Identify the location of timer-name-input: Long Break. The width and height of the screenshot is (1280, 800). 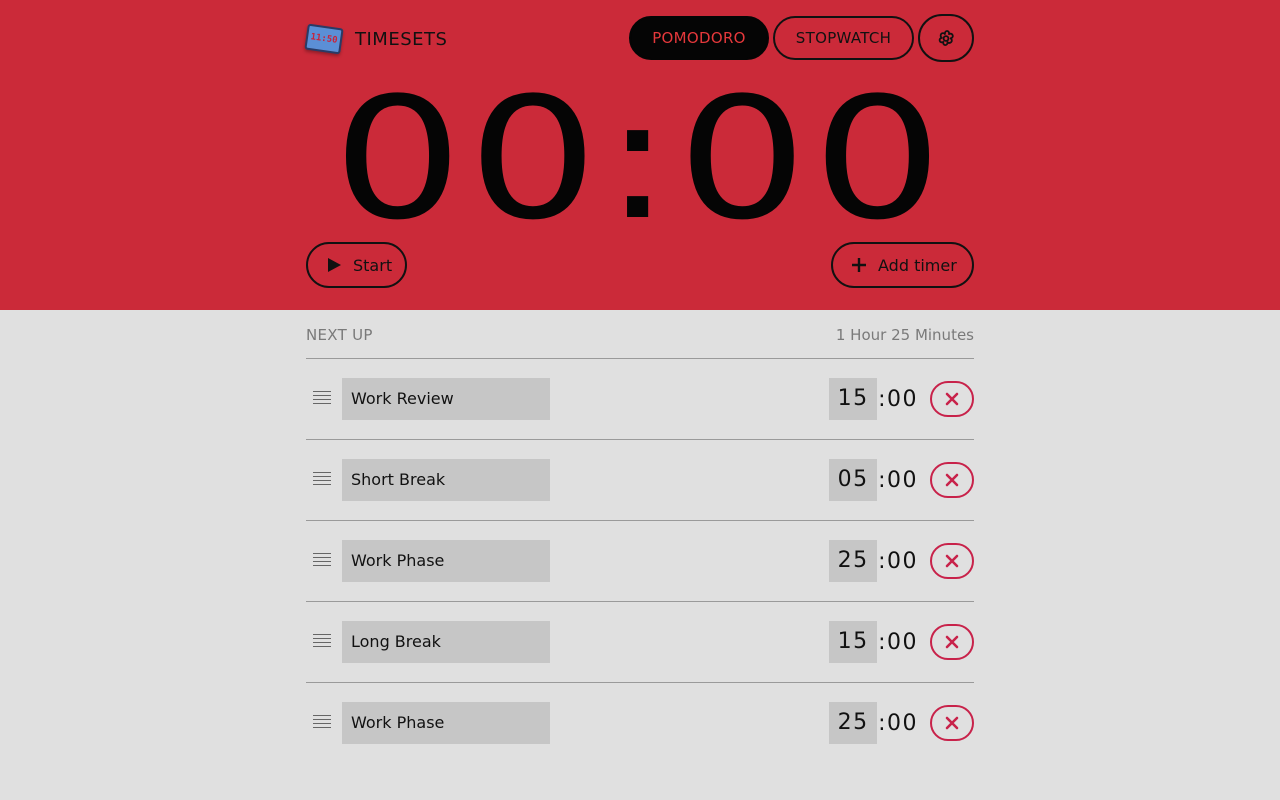
(446, 642).